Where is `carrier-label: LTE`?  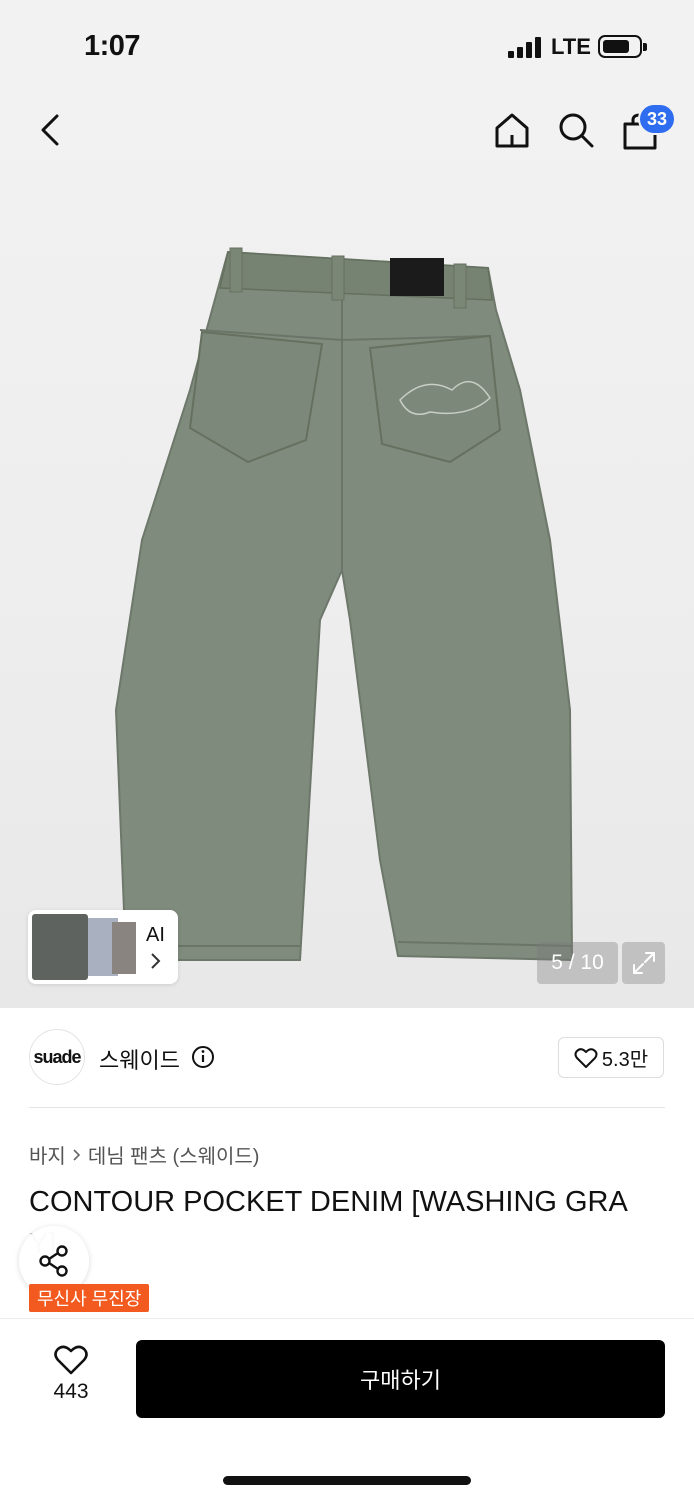
carrier-label: LTE is located at coordinates (571, 46).